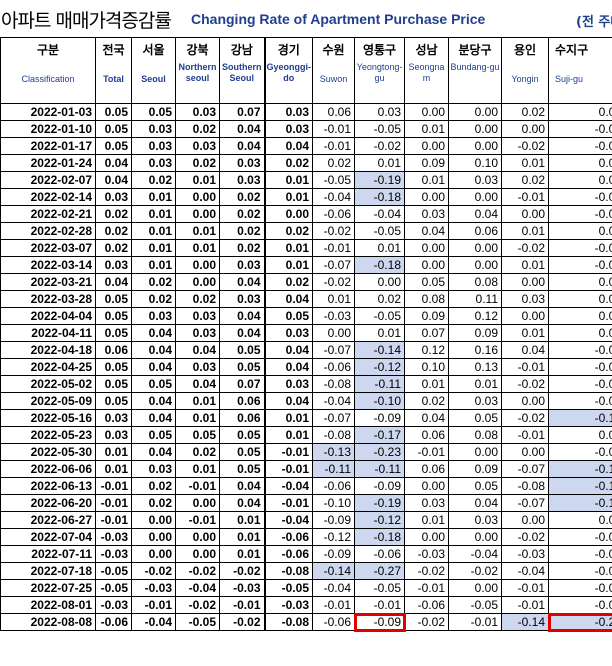 The width and height of the screenshot is (612, 666). Describe the element at coordinates (426, 231) in the screenshot. I see `value-cell-seongnam: 0.04` at that location.